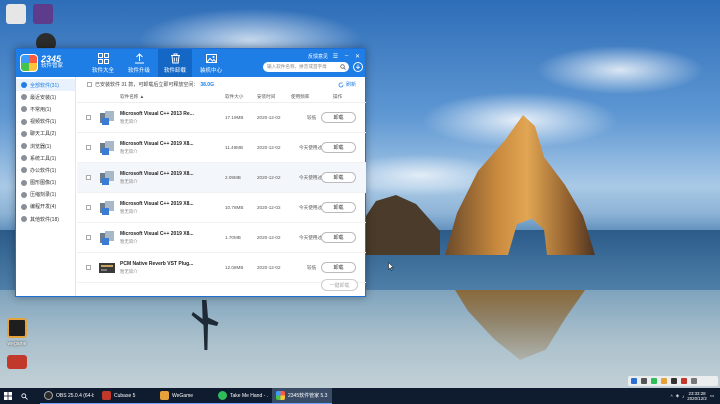 This screenshot has width=720, height=404. What do you see at coordinates (350, 85) in the screenshot?
I see `refresh-label: 刷新` at bounding box center [350, 85].